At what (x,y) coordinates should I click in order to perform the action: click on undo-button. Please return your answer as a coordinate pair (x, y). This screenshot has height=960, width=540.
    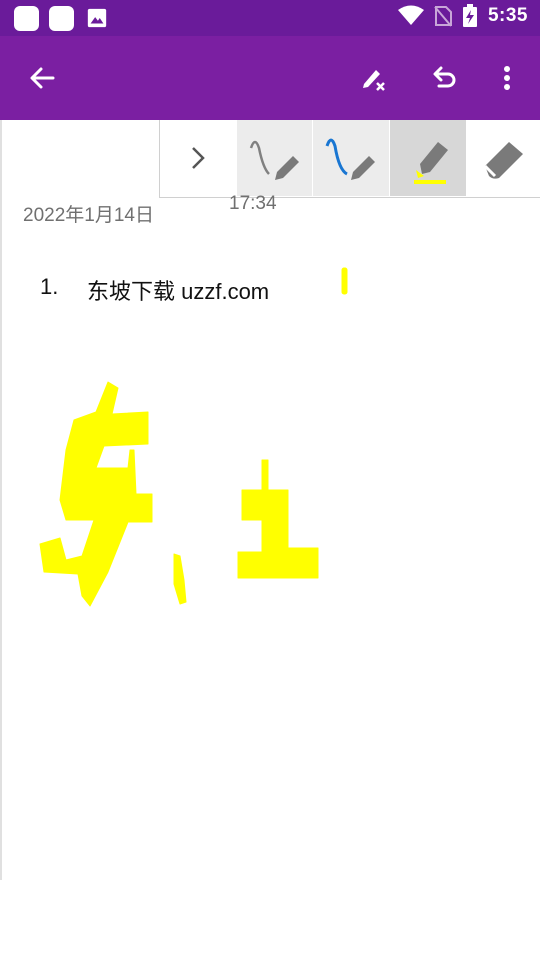
    Looking at the image, I should click on (444, 78).